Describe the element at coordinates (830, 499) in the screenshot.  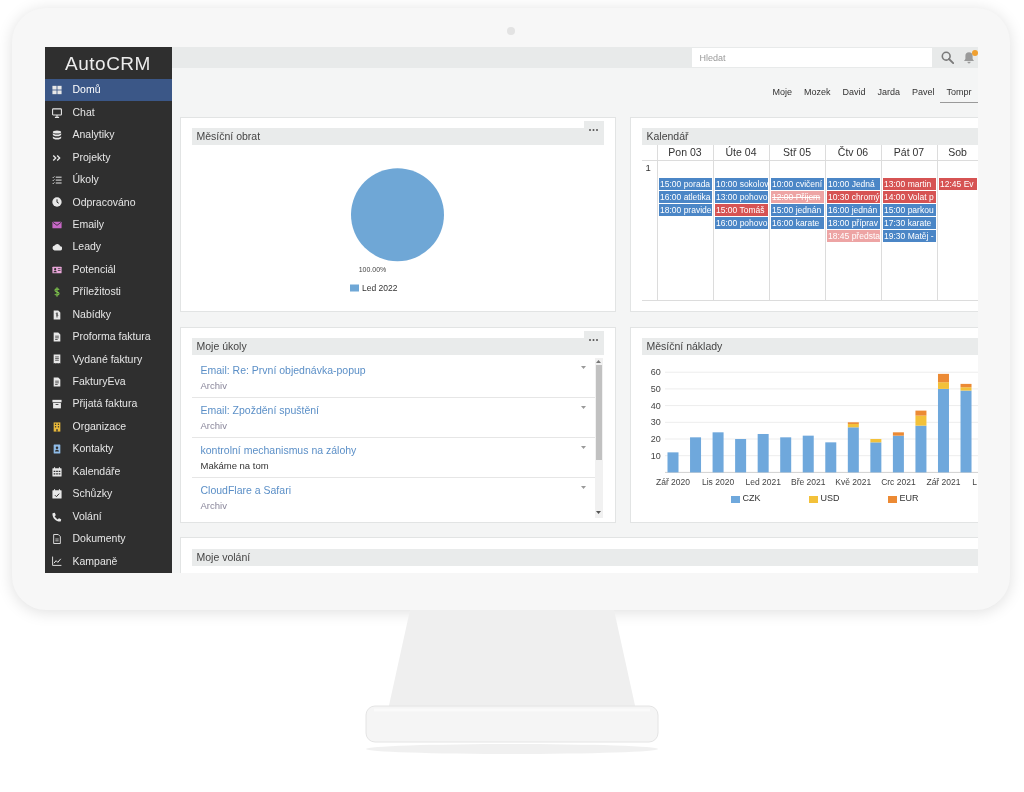
I see `legend-label: USD` at that location.